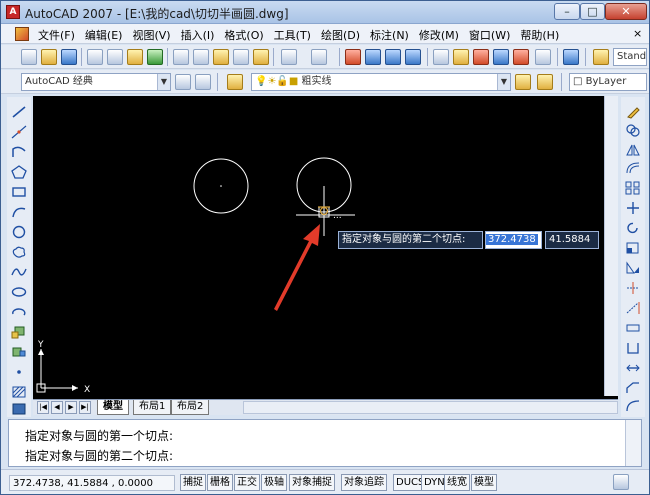  Describe the element at coordinates (461, 57) in the screenshot. I see `design-center-icon` at that location.